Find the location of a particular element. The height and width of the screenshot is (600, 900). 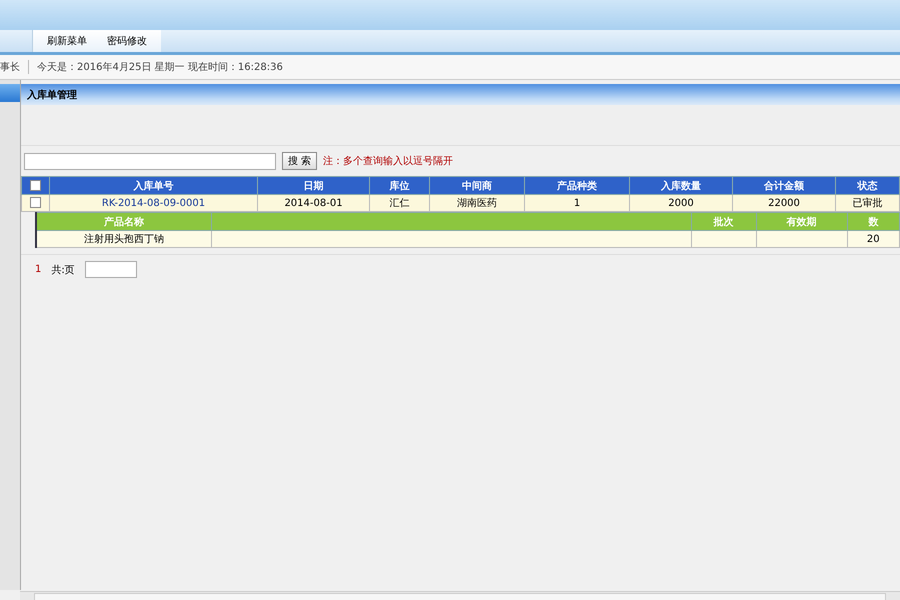

table-cell: 2000 is located at coordinates (681, 203).